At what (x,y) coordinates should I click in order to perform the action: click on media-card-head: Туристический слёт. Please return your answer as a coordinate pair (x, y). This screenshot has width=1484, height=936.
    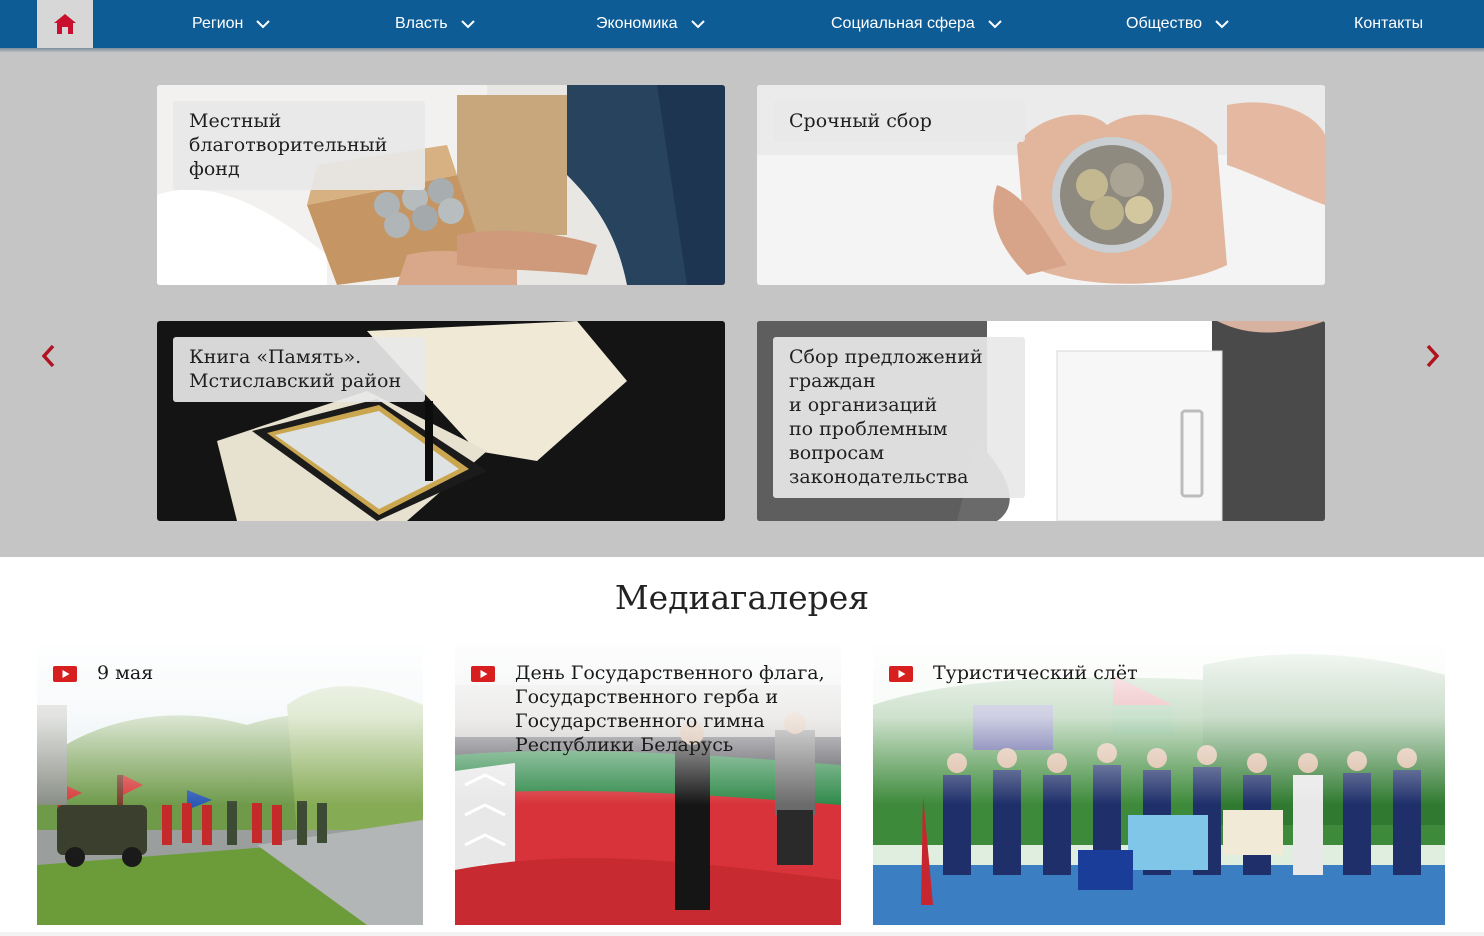
    Looking at the image, I should click on (1162, 673).